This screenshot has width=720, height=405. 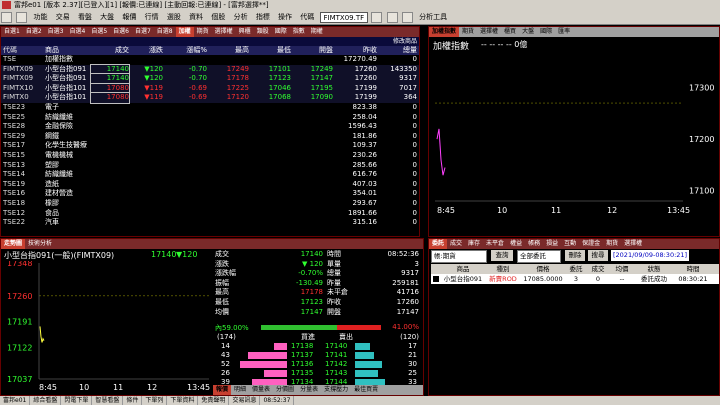 I want to click on header-code: 代碼, so click(x=10, y=50).